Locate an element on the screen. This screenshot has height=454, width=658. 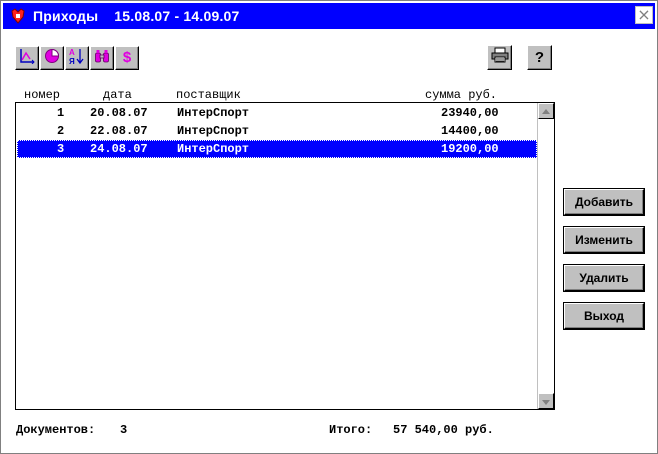
add-button-label: Добавить is located at coordinates (604, 202).